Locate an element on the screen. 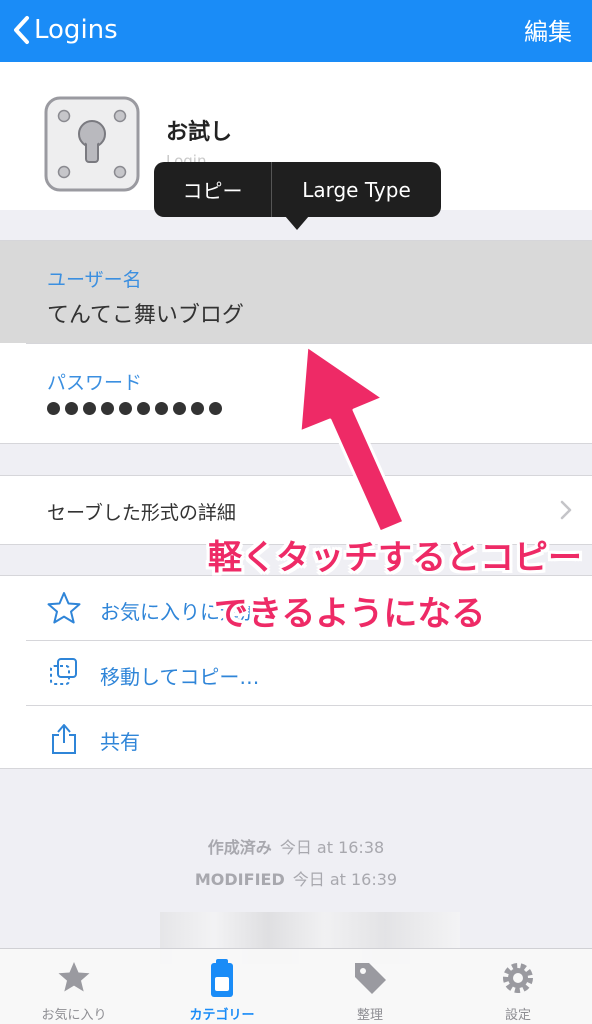  annotation-text-line2: できるようになる is located at coordinates (350, 614).